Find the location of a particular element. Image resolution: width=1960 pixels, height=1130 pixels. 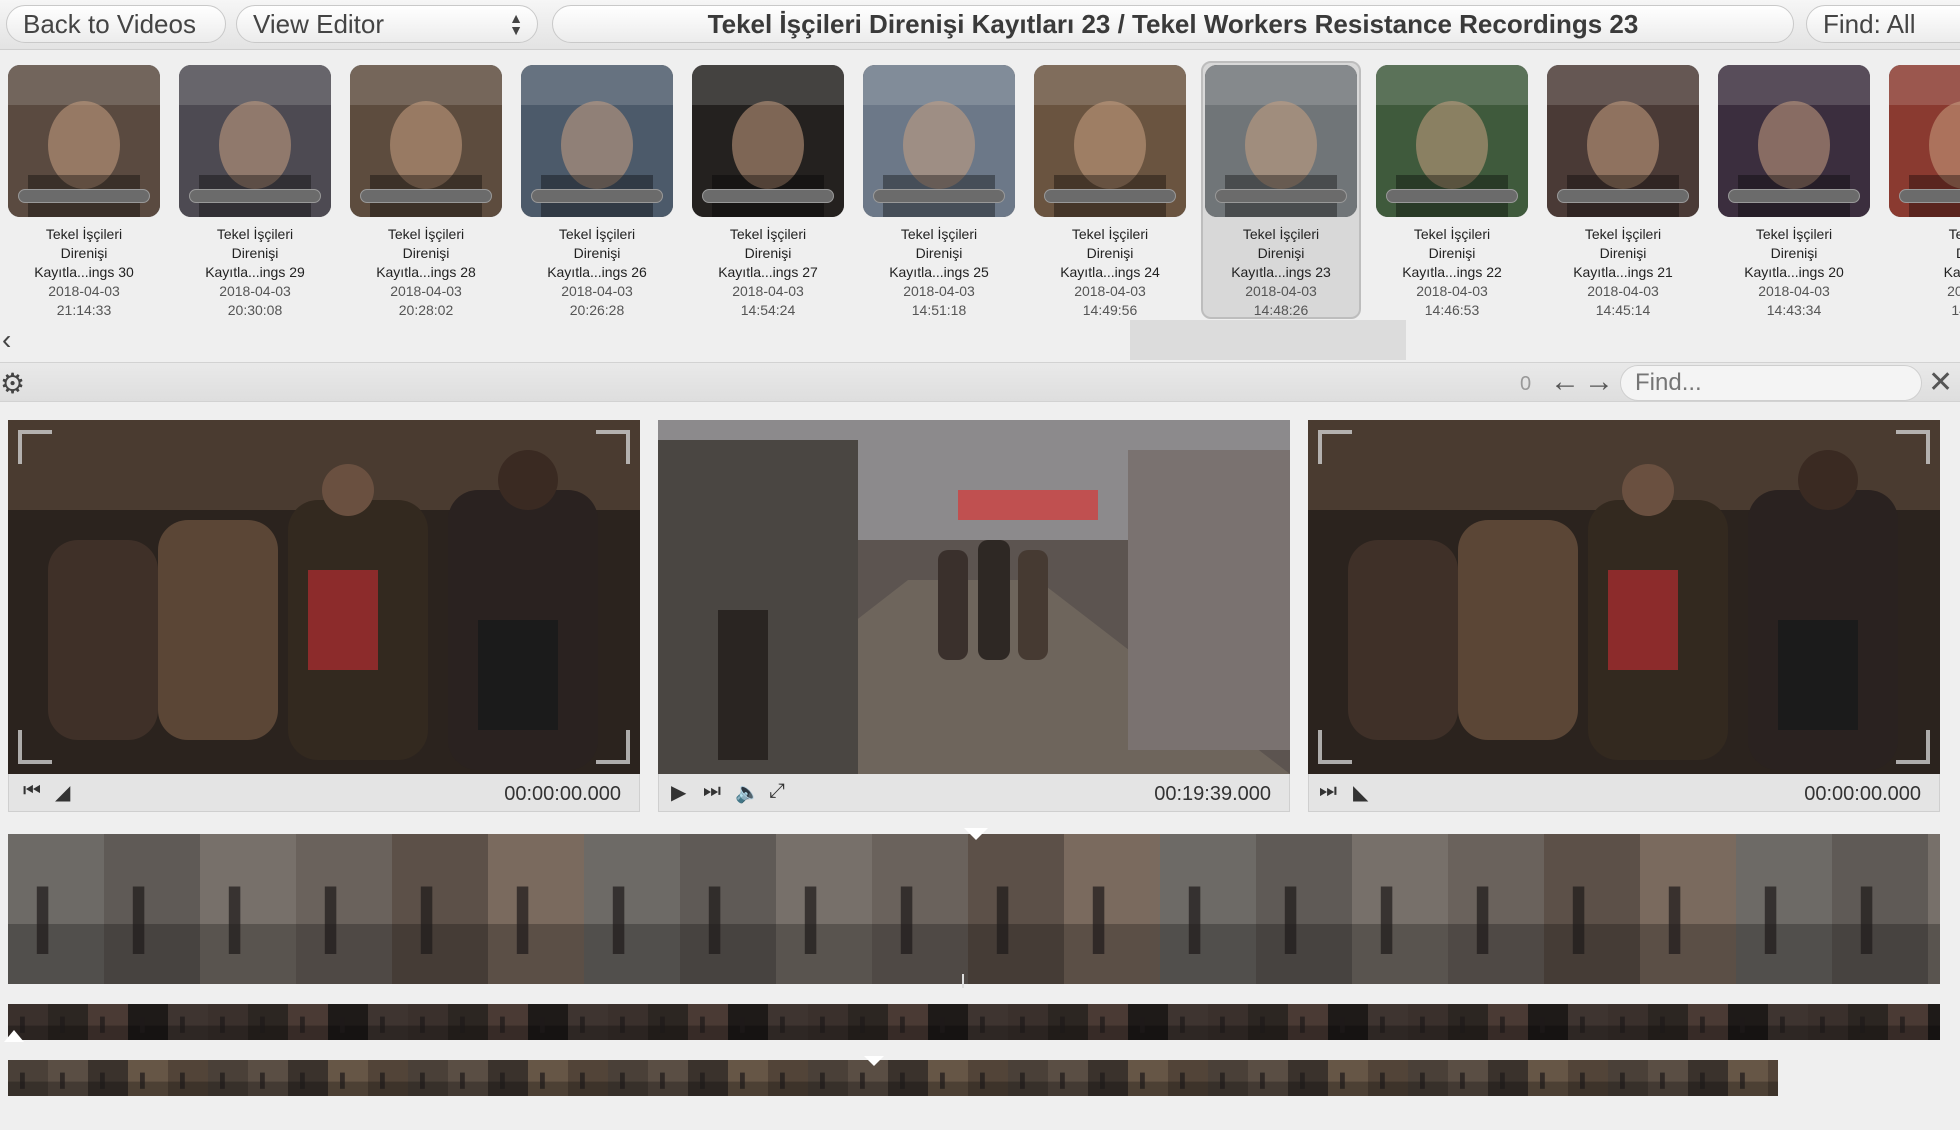

back-to-videos-button: Back to Videos is located at coordinates (116, 24).